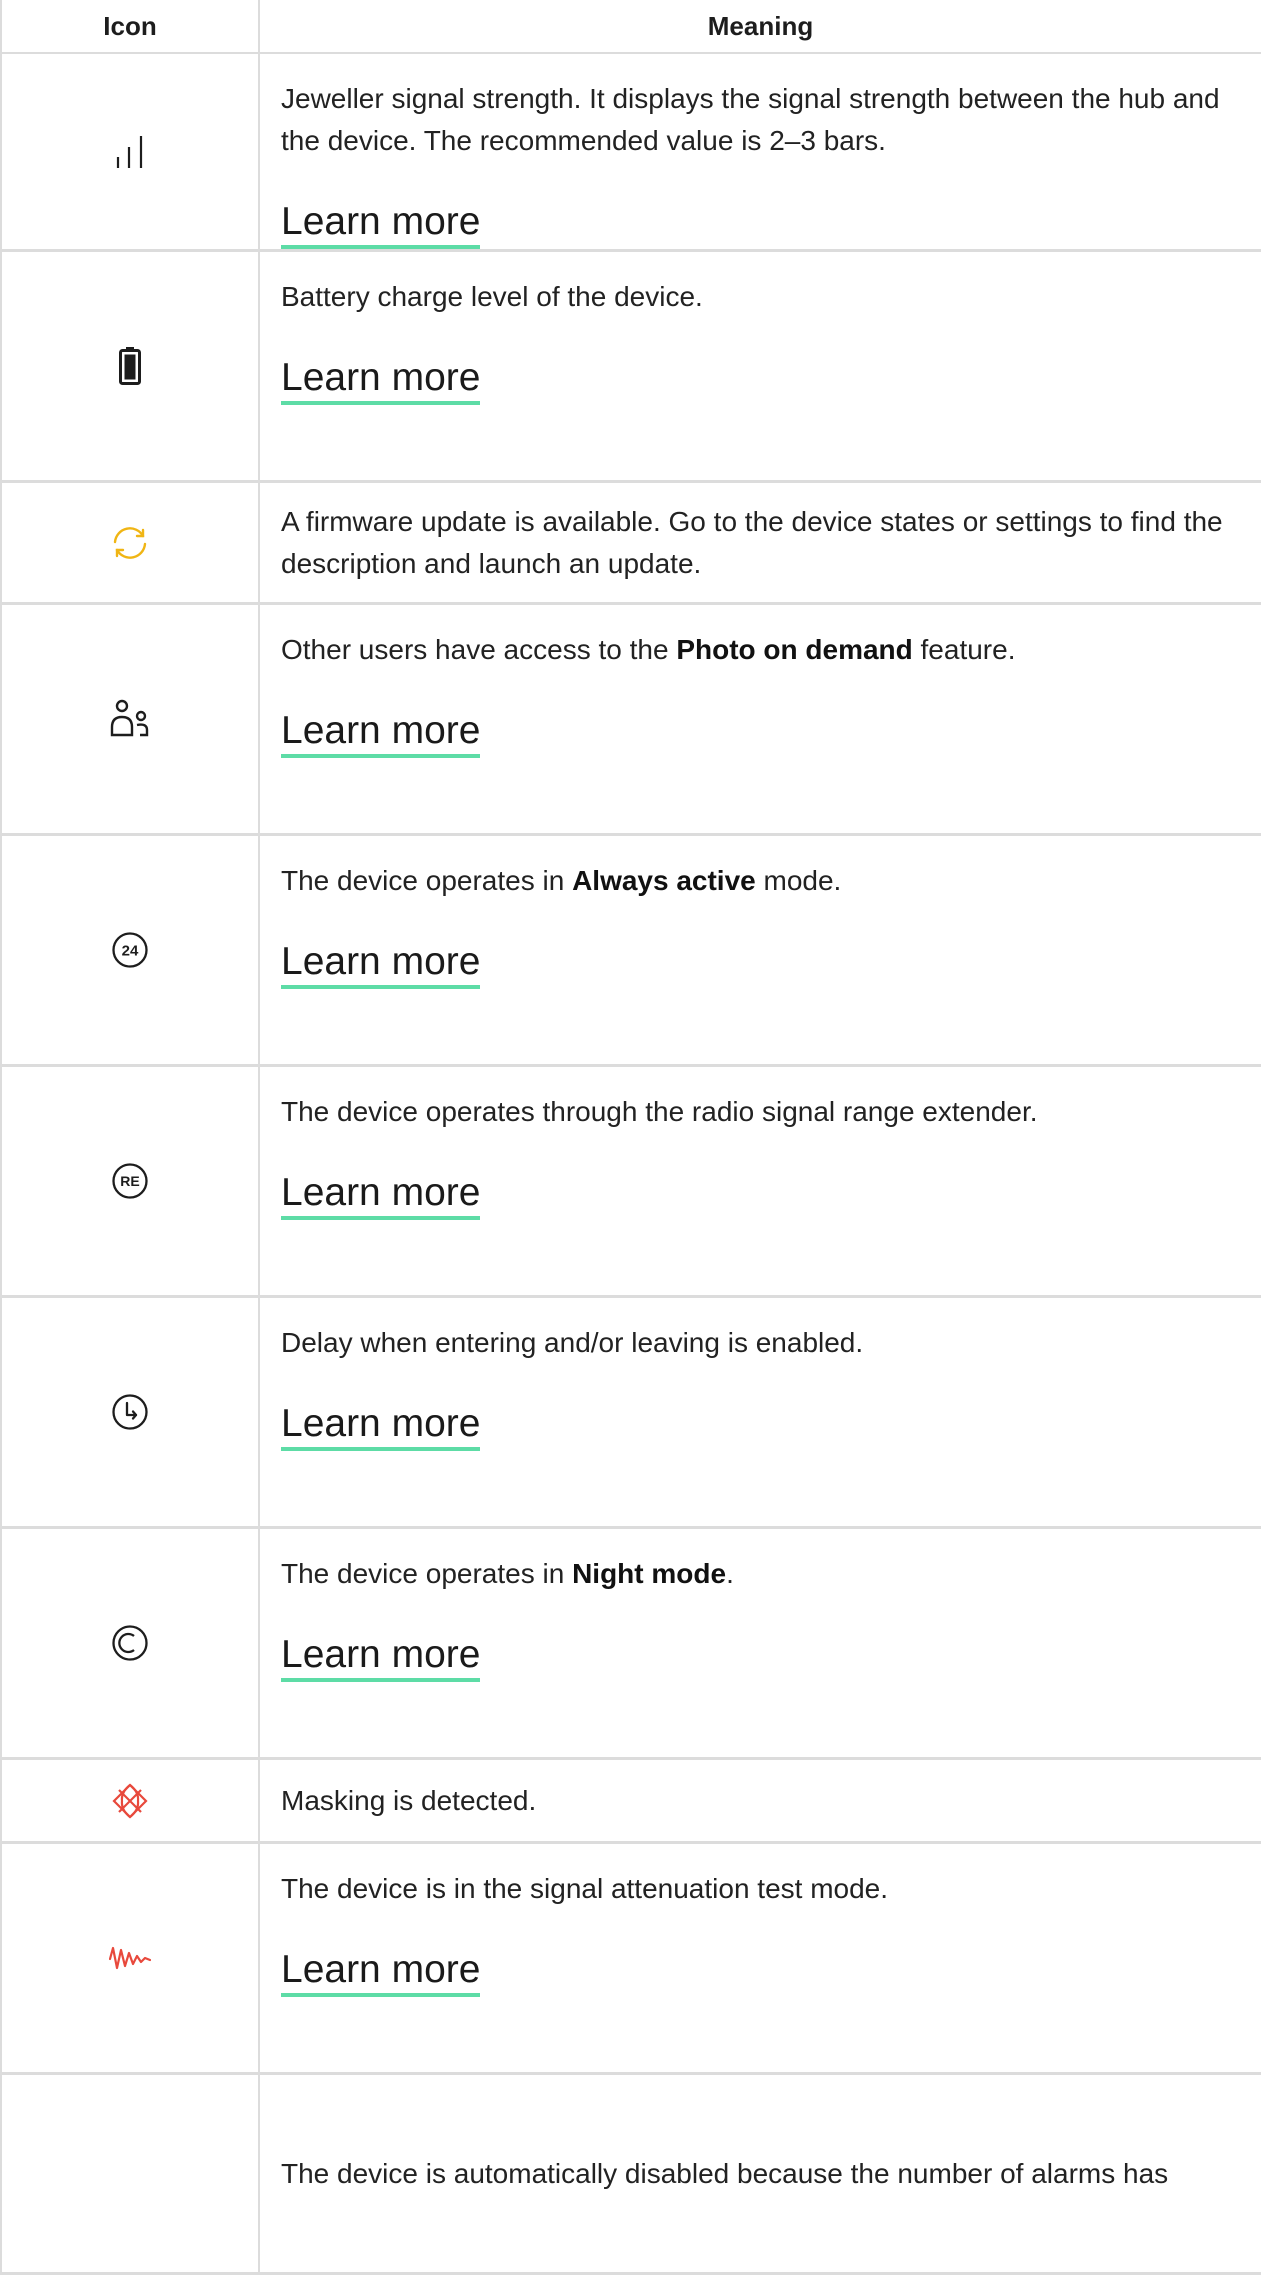 The width and height of the screenshot is (1261, 2275). I want to click on battery-icon, so click(130, 366).